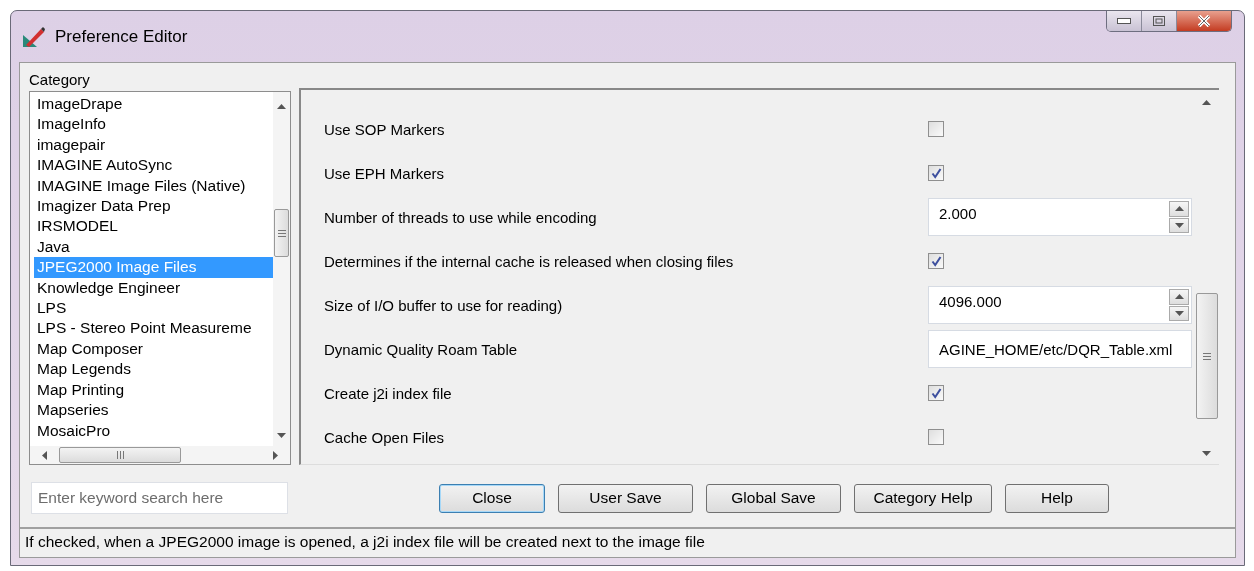 This screenshot has height=571, width=1254. Describe the element at coordinates (1060, 217) in the screenshot. I see `number-spinner: 2.000` at that location.